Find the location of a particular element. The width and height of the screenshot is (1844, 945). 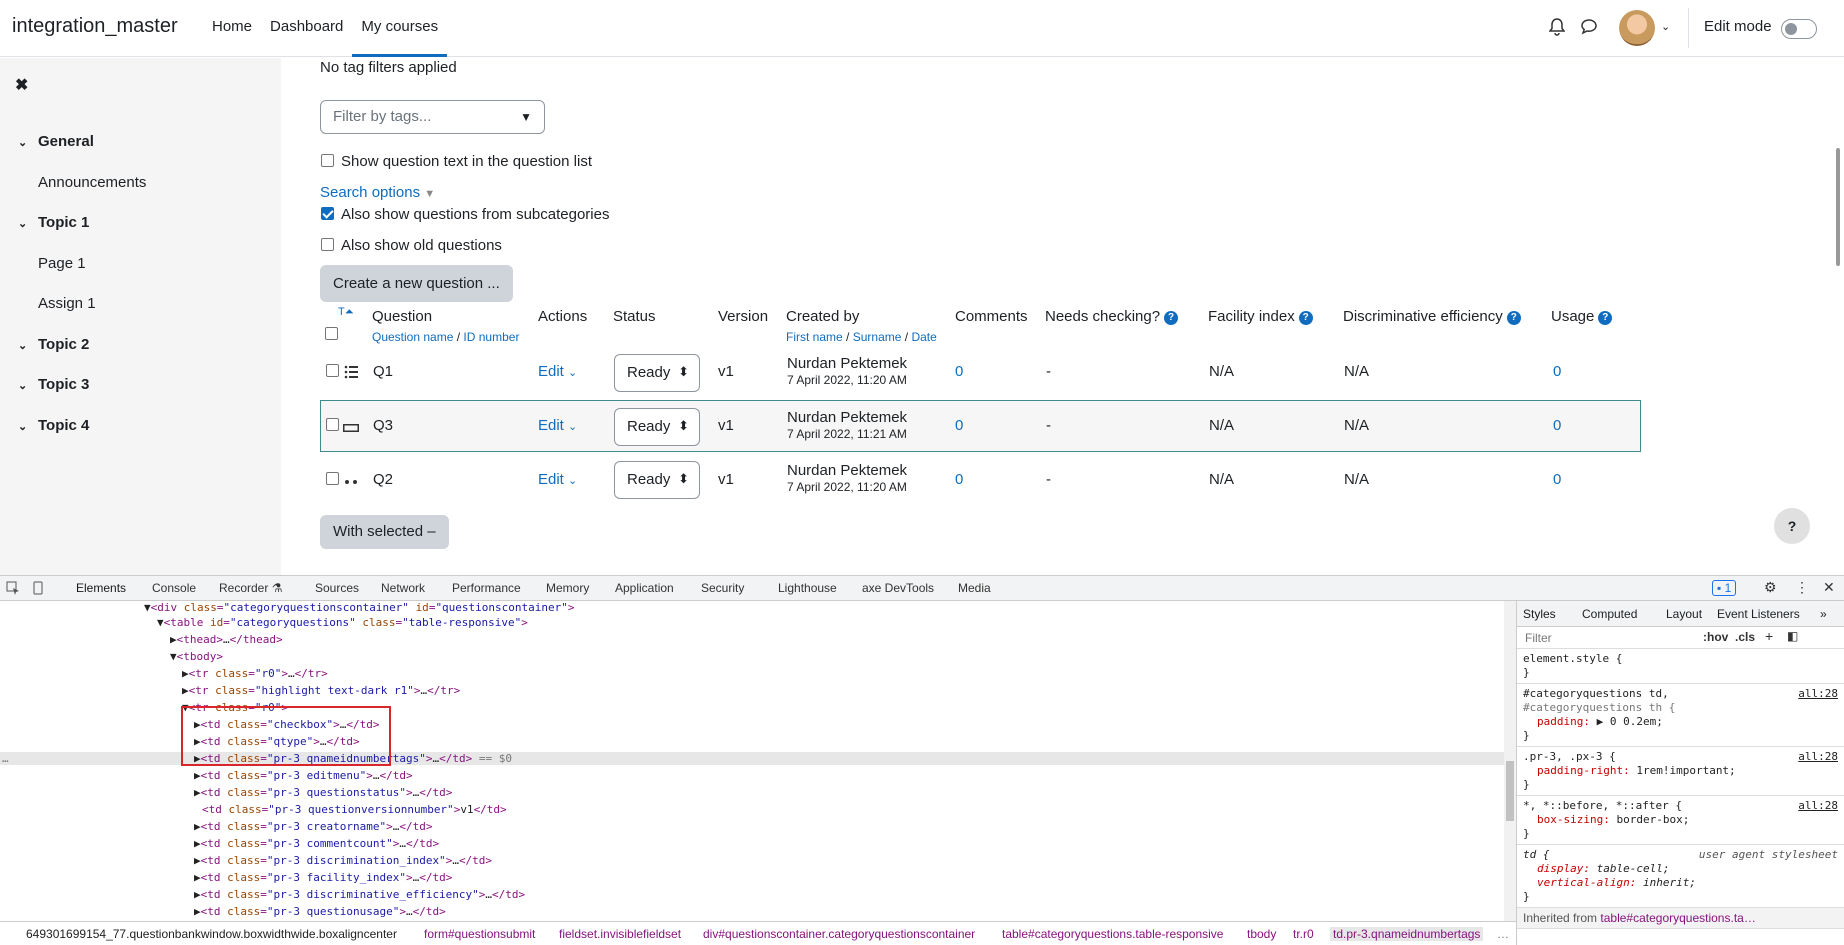

more-icon: ⋮ is located at coordinates (1802, 587).